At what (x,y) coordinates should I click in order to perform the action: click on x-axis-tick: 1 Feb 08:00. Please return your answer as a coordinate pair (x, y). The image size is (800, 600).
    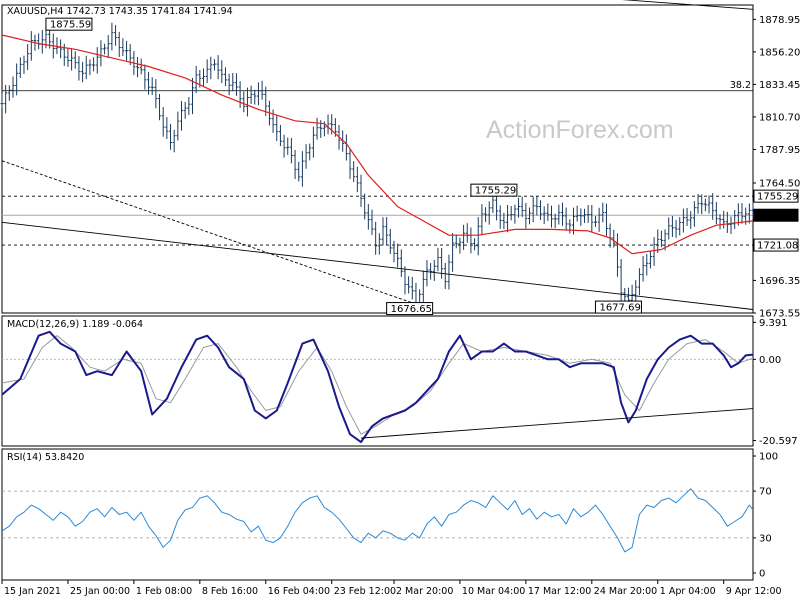
    Looking at the image, I should click on (164, 591).